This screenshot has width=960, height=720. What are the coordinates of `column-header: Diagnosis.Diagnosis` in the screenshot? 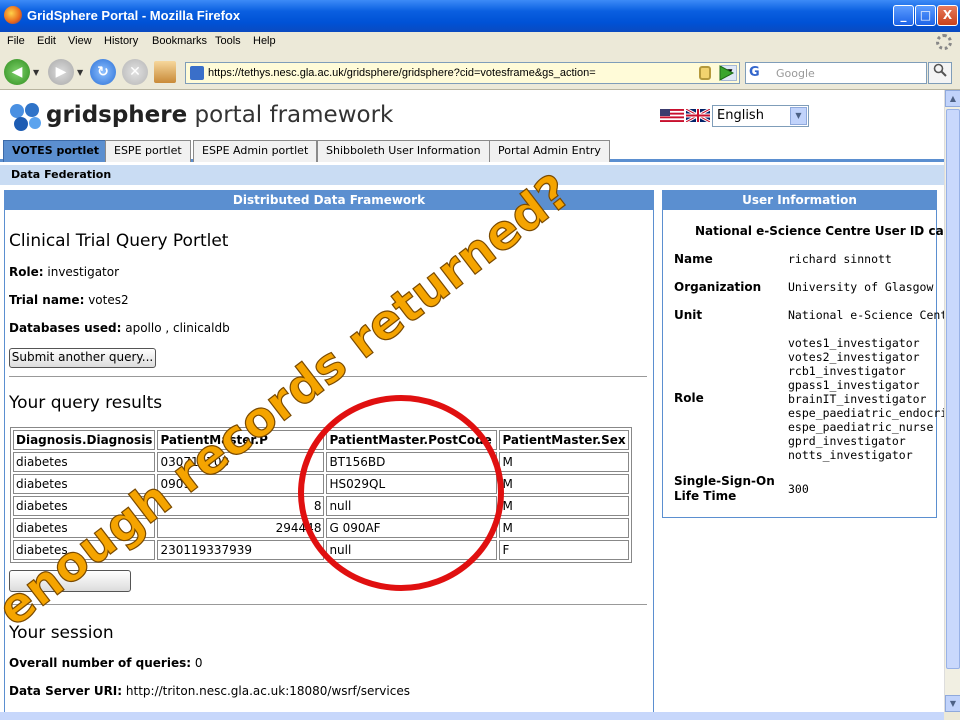 It's located at (84, 440).